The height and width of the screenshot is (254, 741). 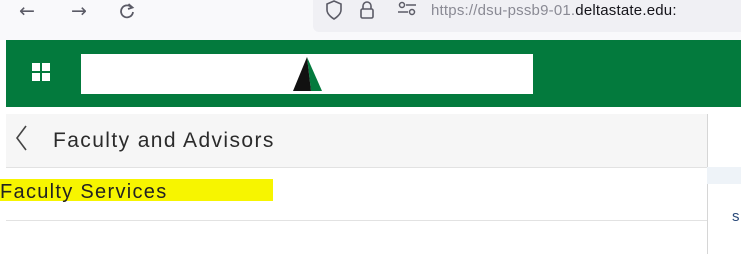 What do you see at coordinates (79, 11) in the screenshot?
I see `forward-arrow-icon: →` at bounding box center [79, 11].